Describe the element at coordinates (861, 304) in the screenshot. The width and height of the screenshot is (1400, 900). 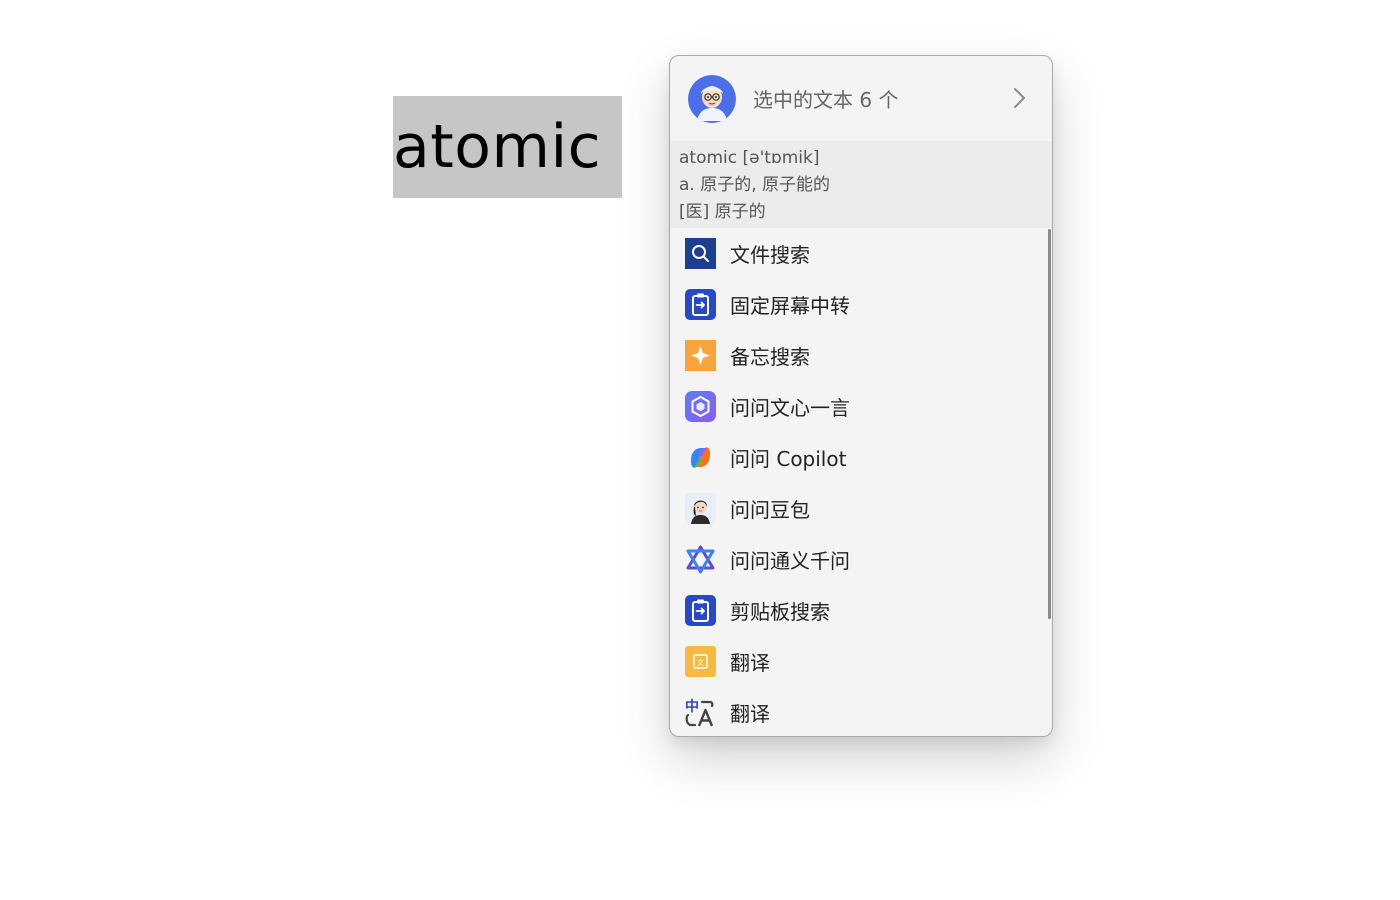
I see `action-pin-transfer: 固定屏幕中转` at that location.